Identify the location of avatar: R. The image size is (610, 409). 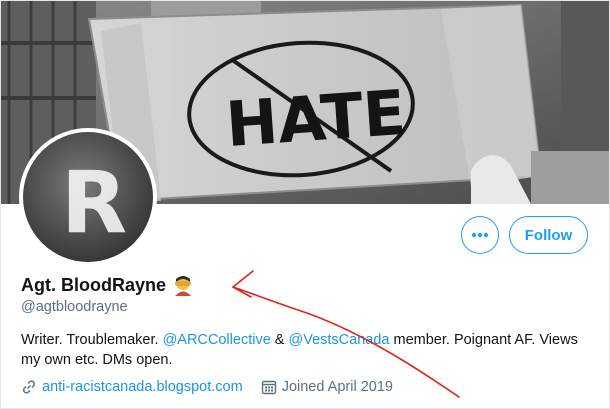
(88, 197).